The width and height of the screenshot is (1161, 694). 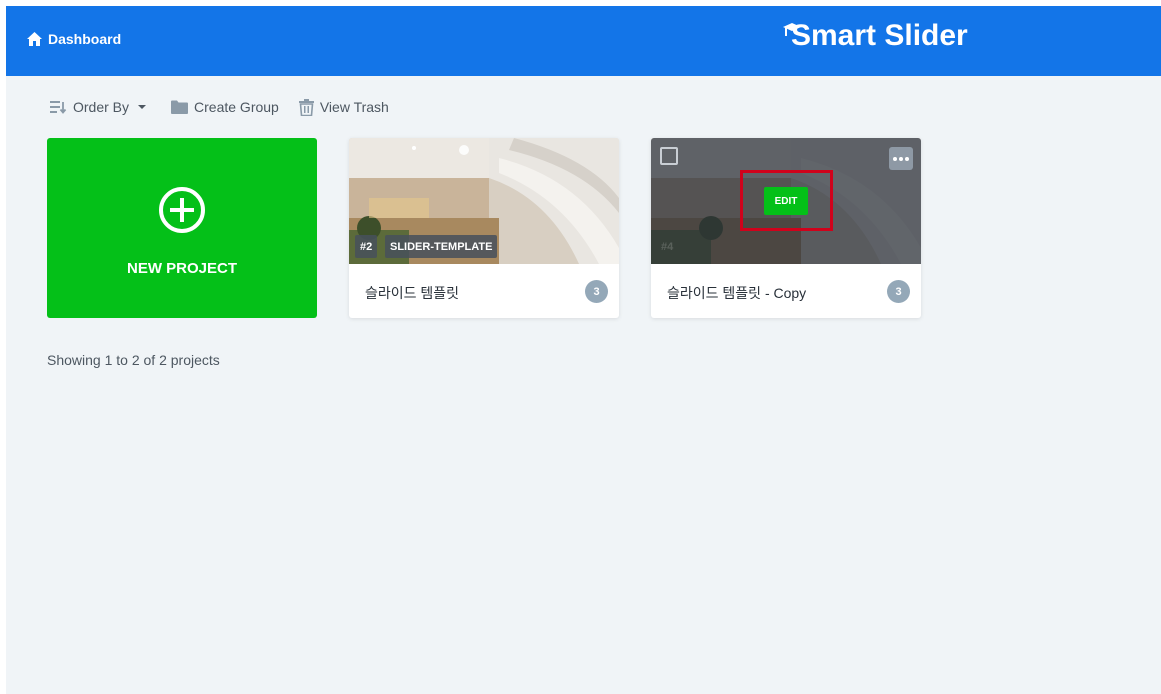 I want to click on create-group-button: Create Group, so click(x=225, y=107).